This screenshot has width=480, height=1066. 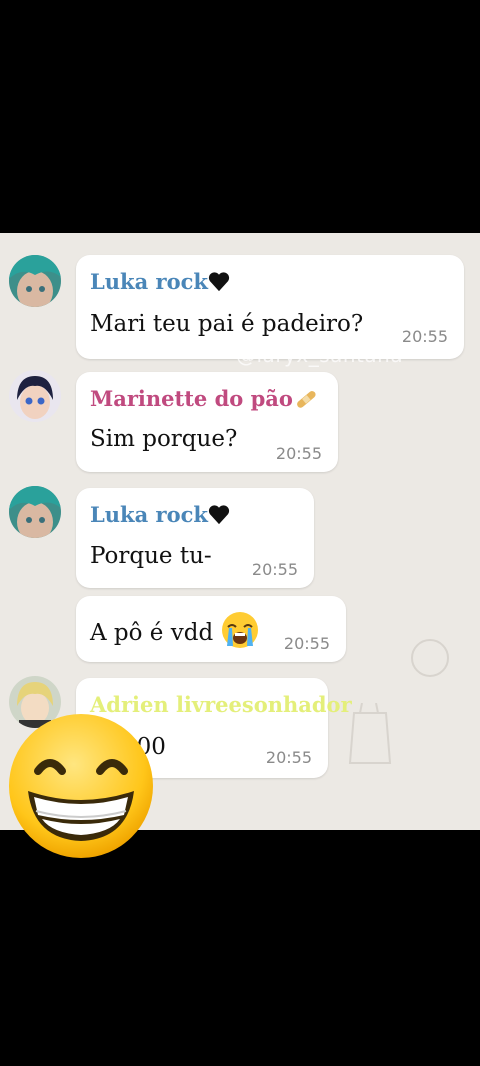 I want to click on message-text: A pô é vdd, so click(x=175, y=630).